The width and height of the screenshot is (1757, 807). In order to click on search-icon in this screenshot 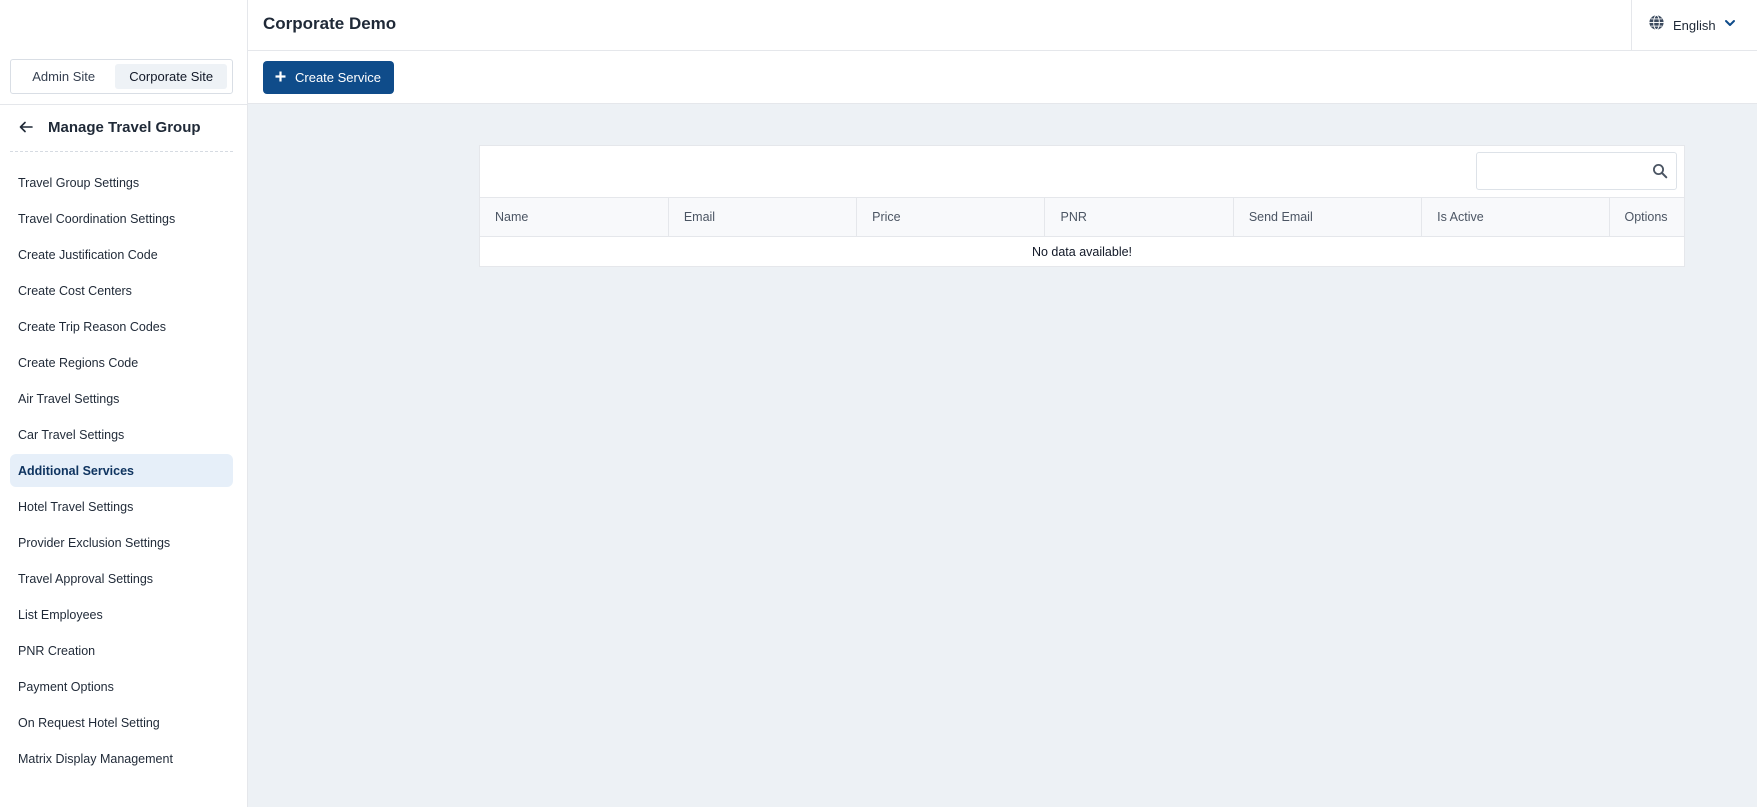, I will do `click(1660, 171)`.